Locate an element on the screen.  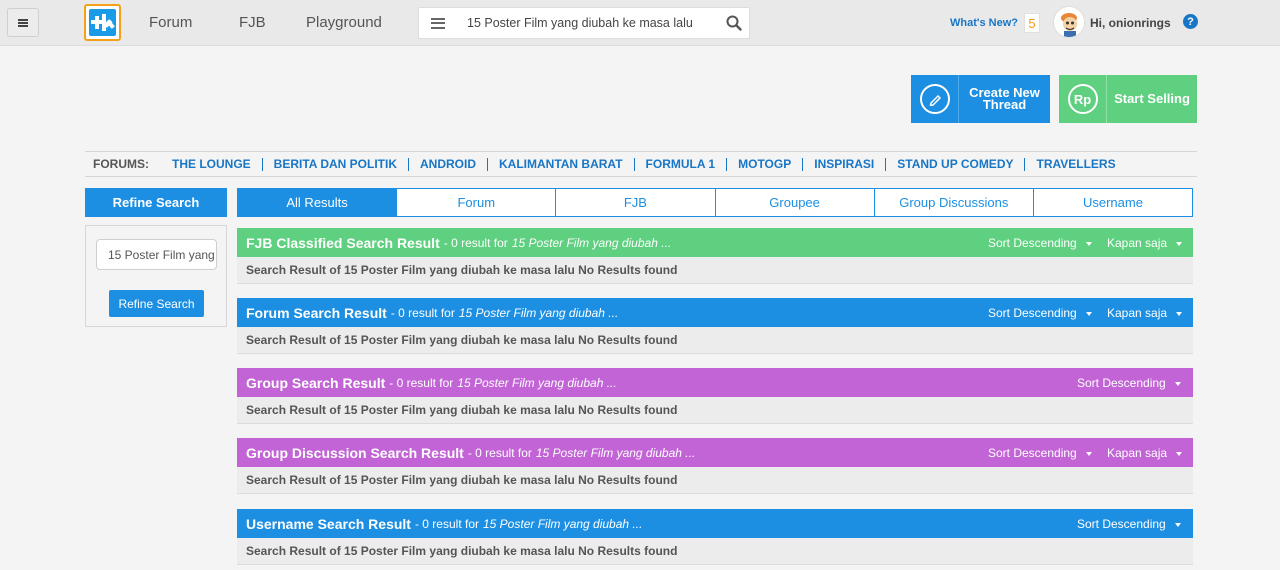
result-title: Username Search Result is located at coordinates (328, 523).